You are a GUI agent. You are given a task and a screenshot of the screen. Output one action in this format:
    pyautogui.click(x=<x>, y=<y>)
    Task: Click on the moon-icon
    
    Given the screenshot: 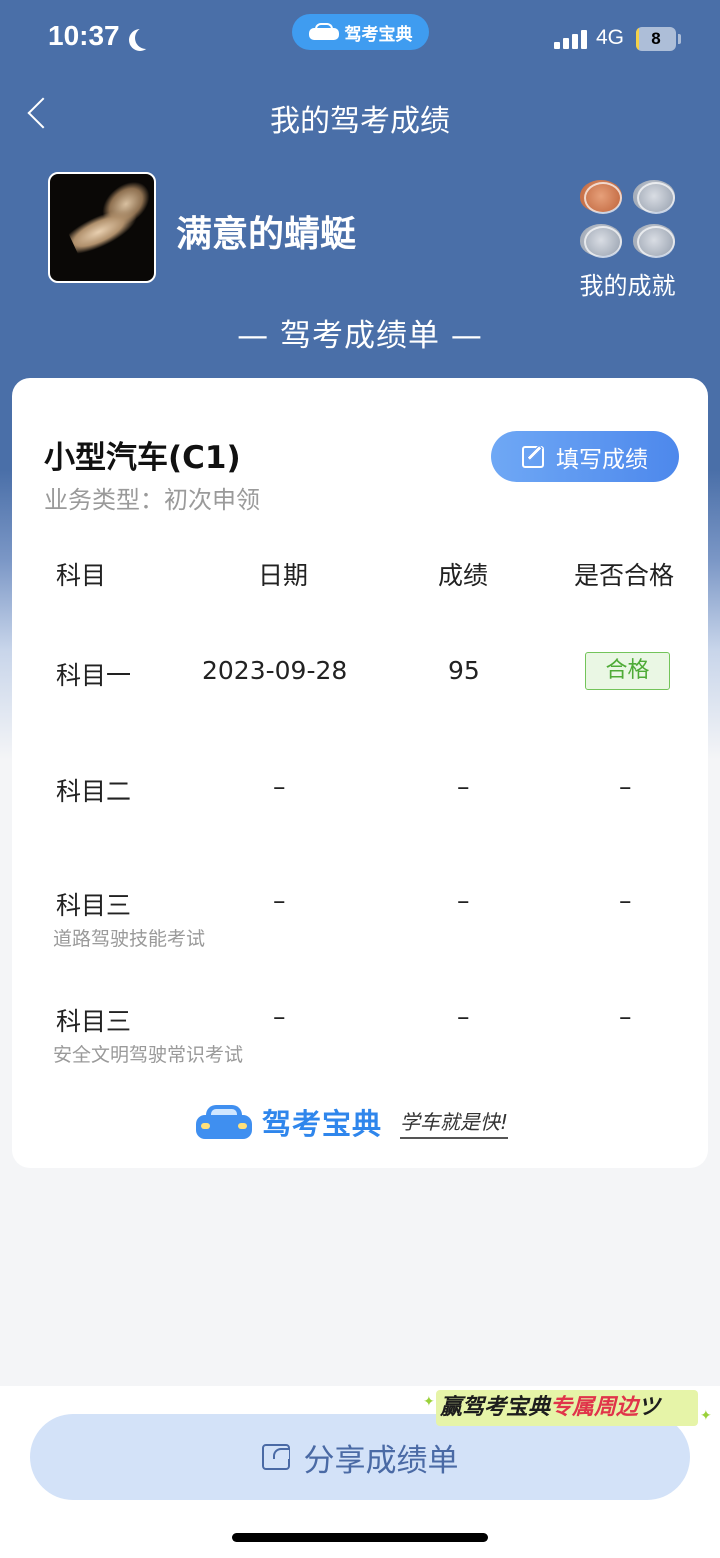 What is the action you would take?
    pyautogui.click(x=146, y=38)
    